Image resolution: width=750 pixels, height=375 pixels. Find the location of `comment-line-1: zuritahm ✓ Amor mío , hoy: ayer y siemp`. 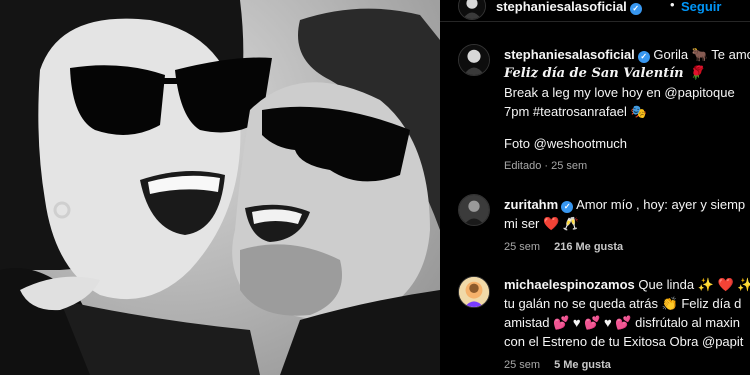

comment-line-1: zuritahm ✓ Amor mío , hoy: ayer y siemp is located at coordinates (627, 204).